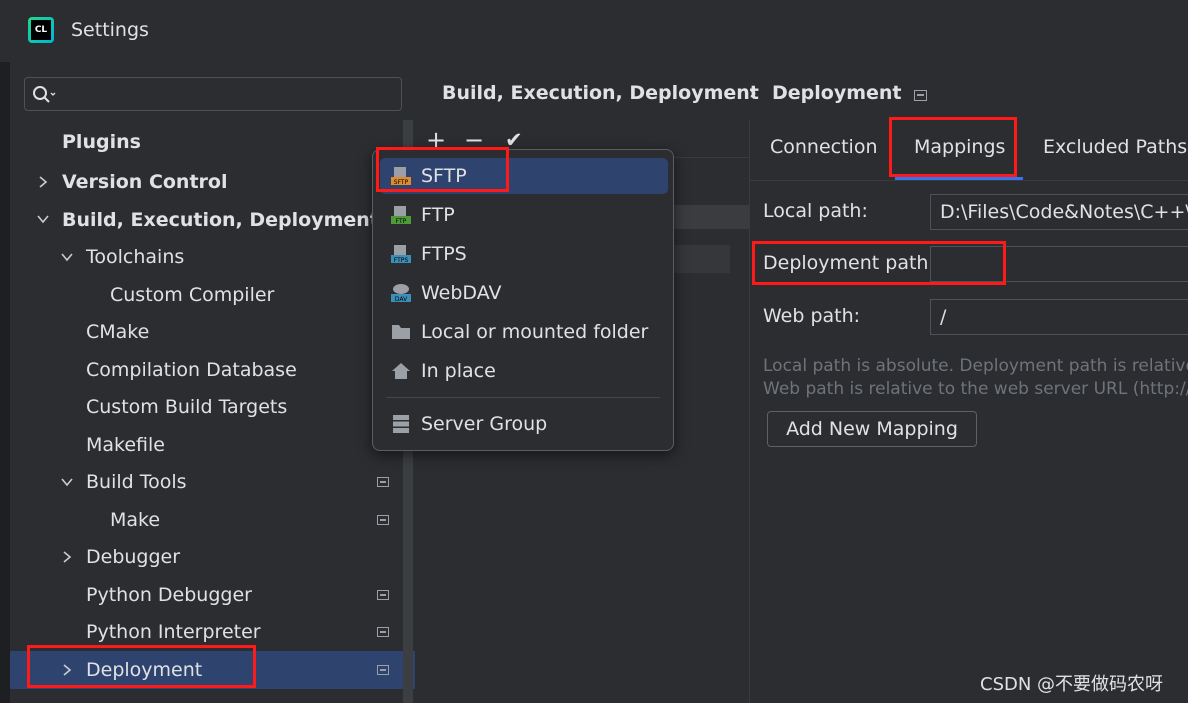  I want to click on menu-separator, so click(523, 397).